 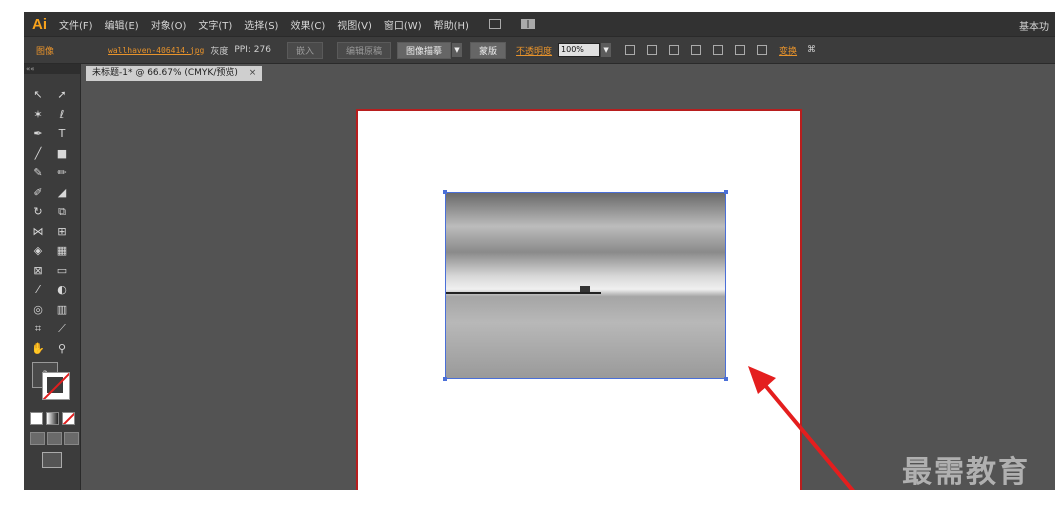 I want to click on magic-wand-tool-icon: ✶, so click(x=38, y=115).